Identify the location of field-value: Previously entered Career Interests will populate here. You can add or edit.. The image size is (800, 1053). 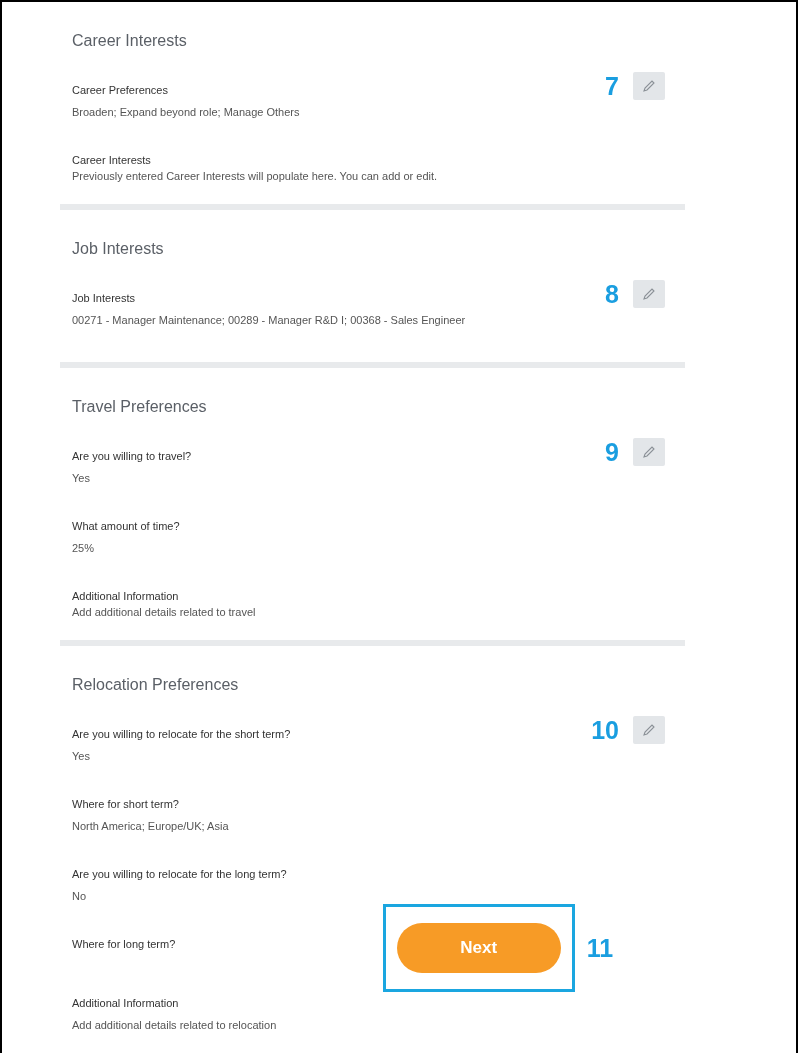
(255, 176).